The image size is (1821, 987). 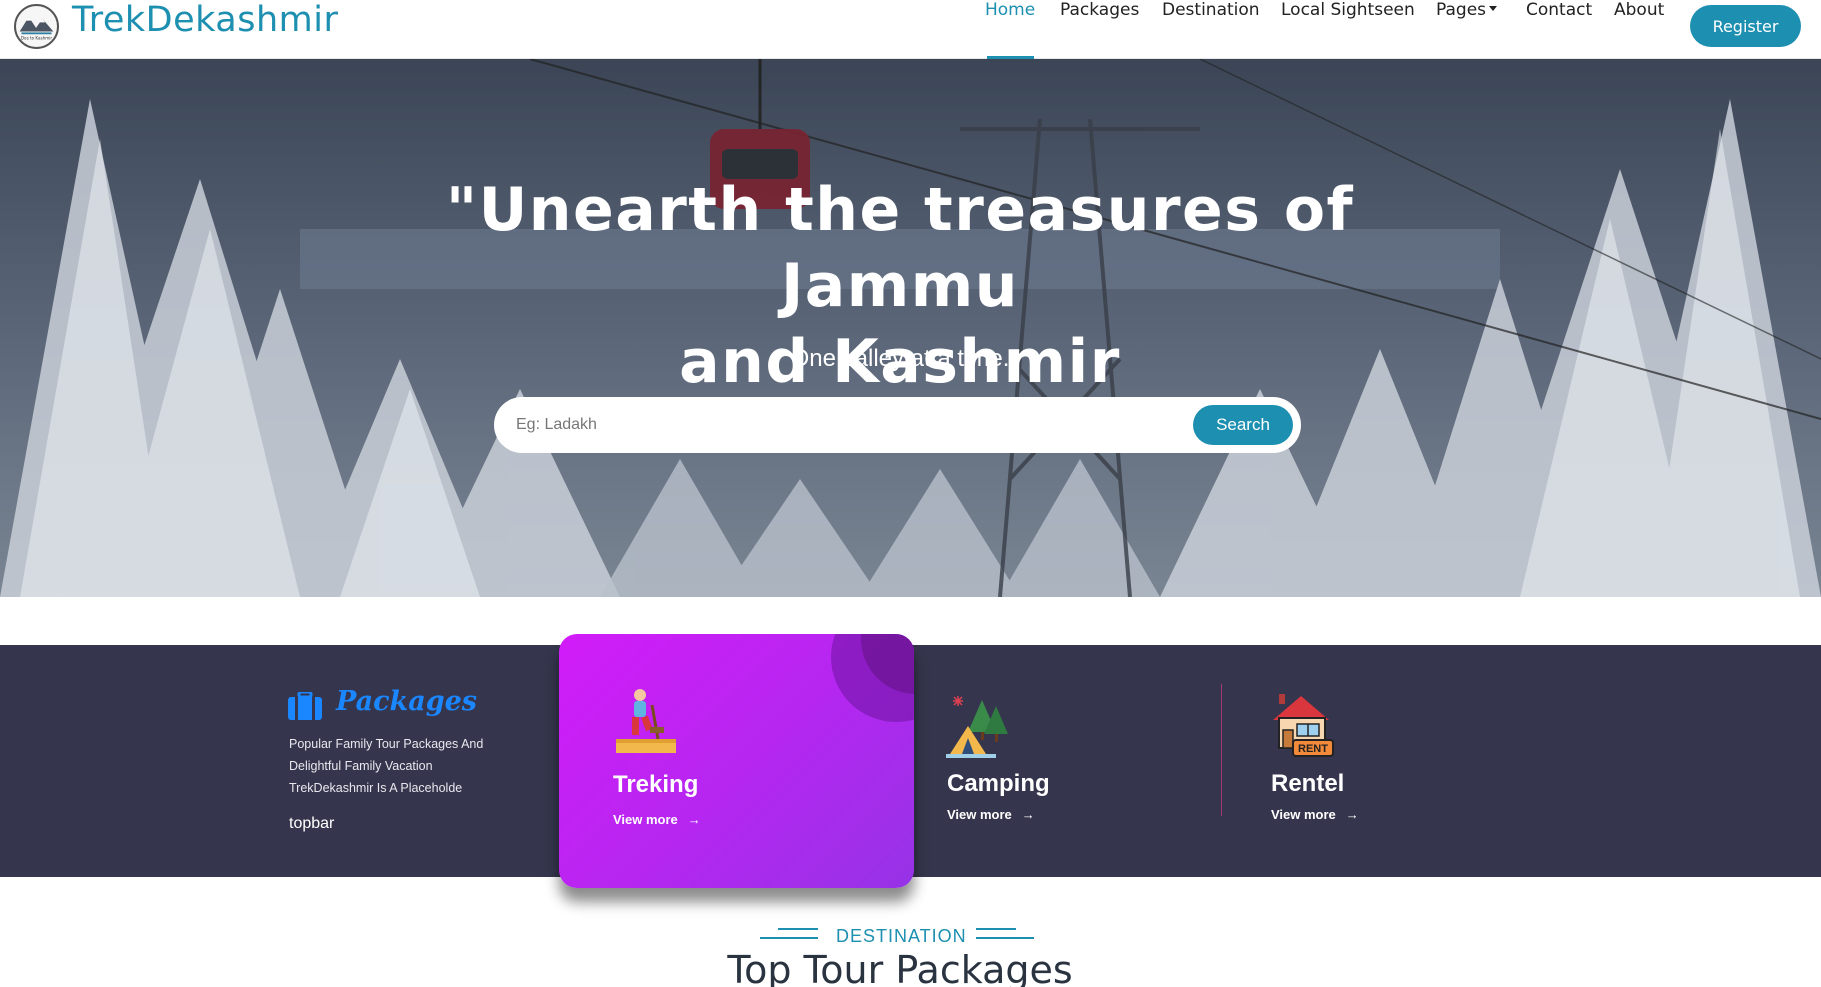 I want to click on rentel-view-more-label: View more, so click(x=1303, y=814).